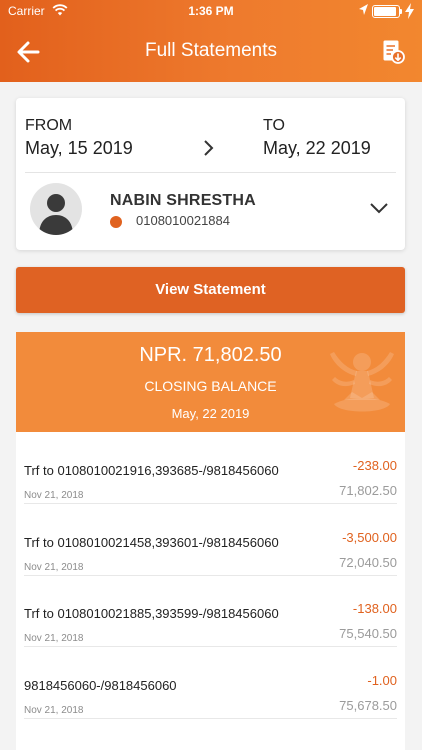  Describe the element at coordinates (382, 680) in the screenshot. I see `transaction-amount: -1.00` at that location.